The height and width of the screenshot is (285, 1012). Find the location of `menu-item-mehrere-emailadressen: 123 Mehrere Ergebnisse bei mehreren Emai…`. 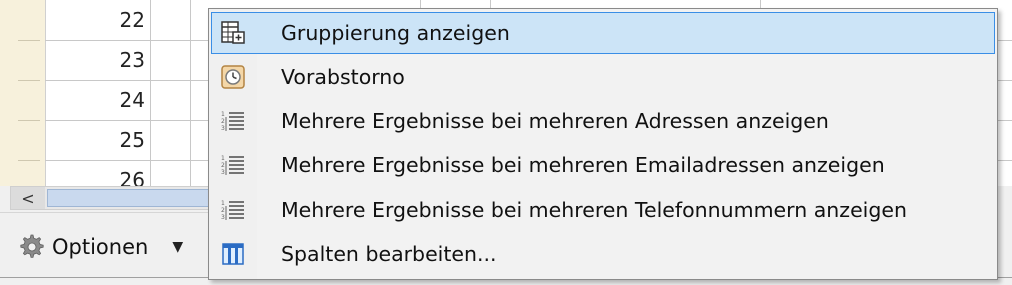

menu-item-mehrere-emailadressen: 123 Mehrere Ergebnisse bei mehreren Emai… is located at coordinates (603, 165).